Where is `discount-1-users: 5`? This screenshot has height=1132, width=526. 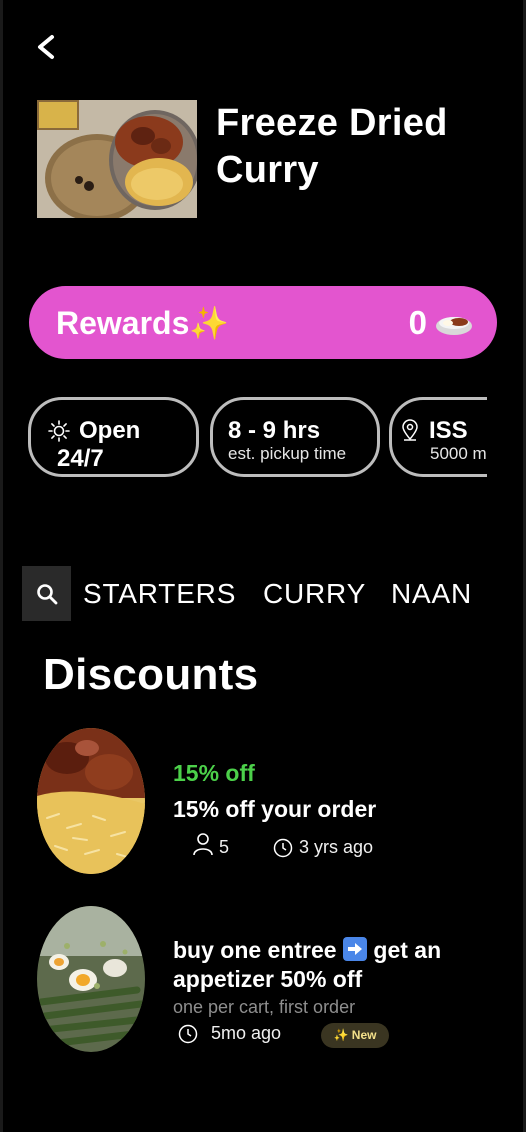
discount-1-users: 5 is located at coordinates (224, 847).